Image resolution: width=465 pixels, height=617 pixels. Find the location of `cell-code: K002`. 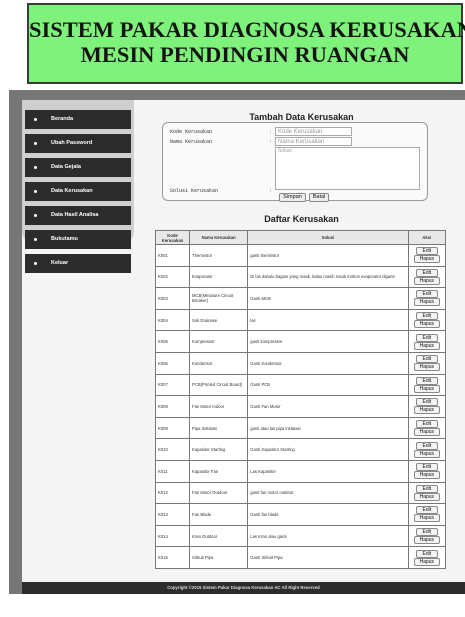

cell-code: K002 is located at coordinates (172, 277).